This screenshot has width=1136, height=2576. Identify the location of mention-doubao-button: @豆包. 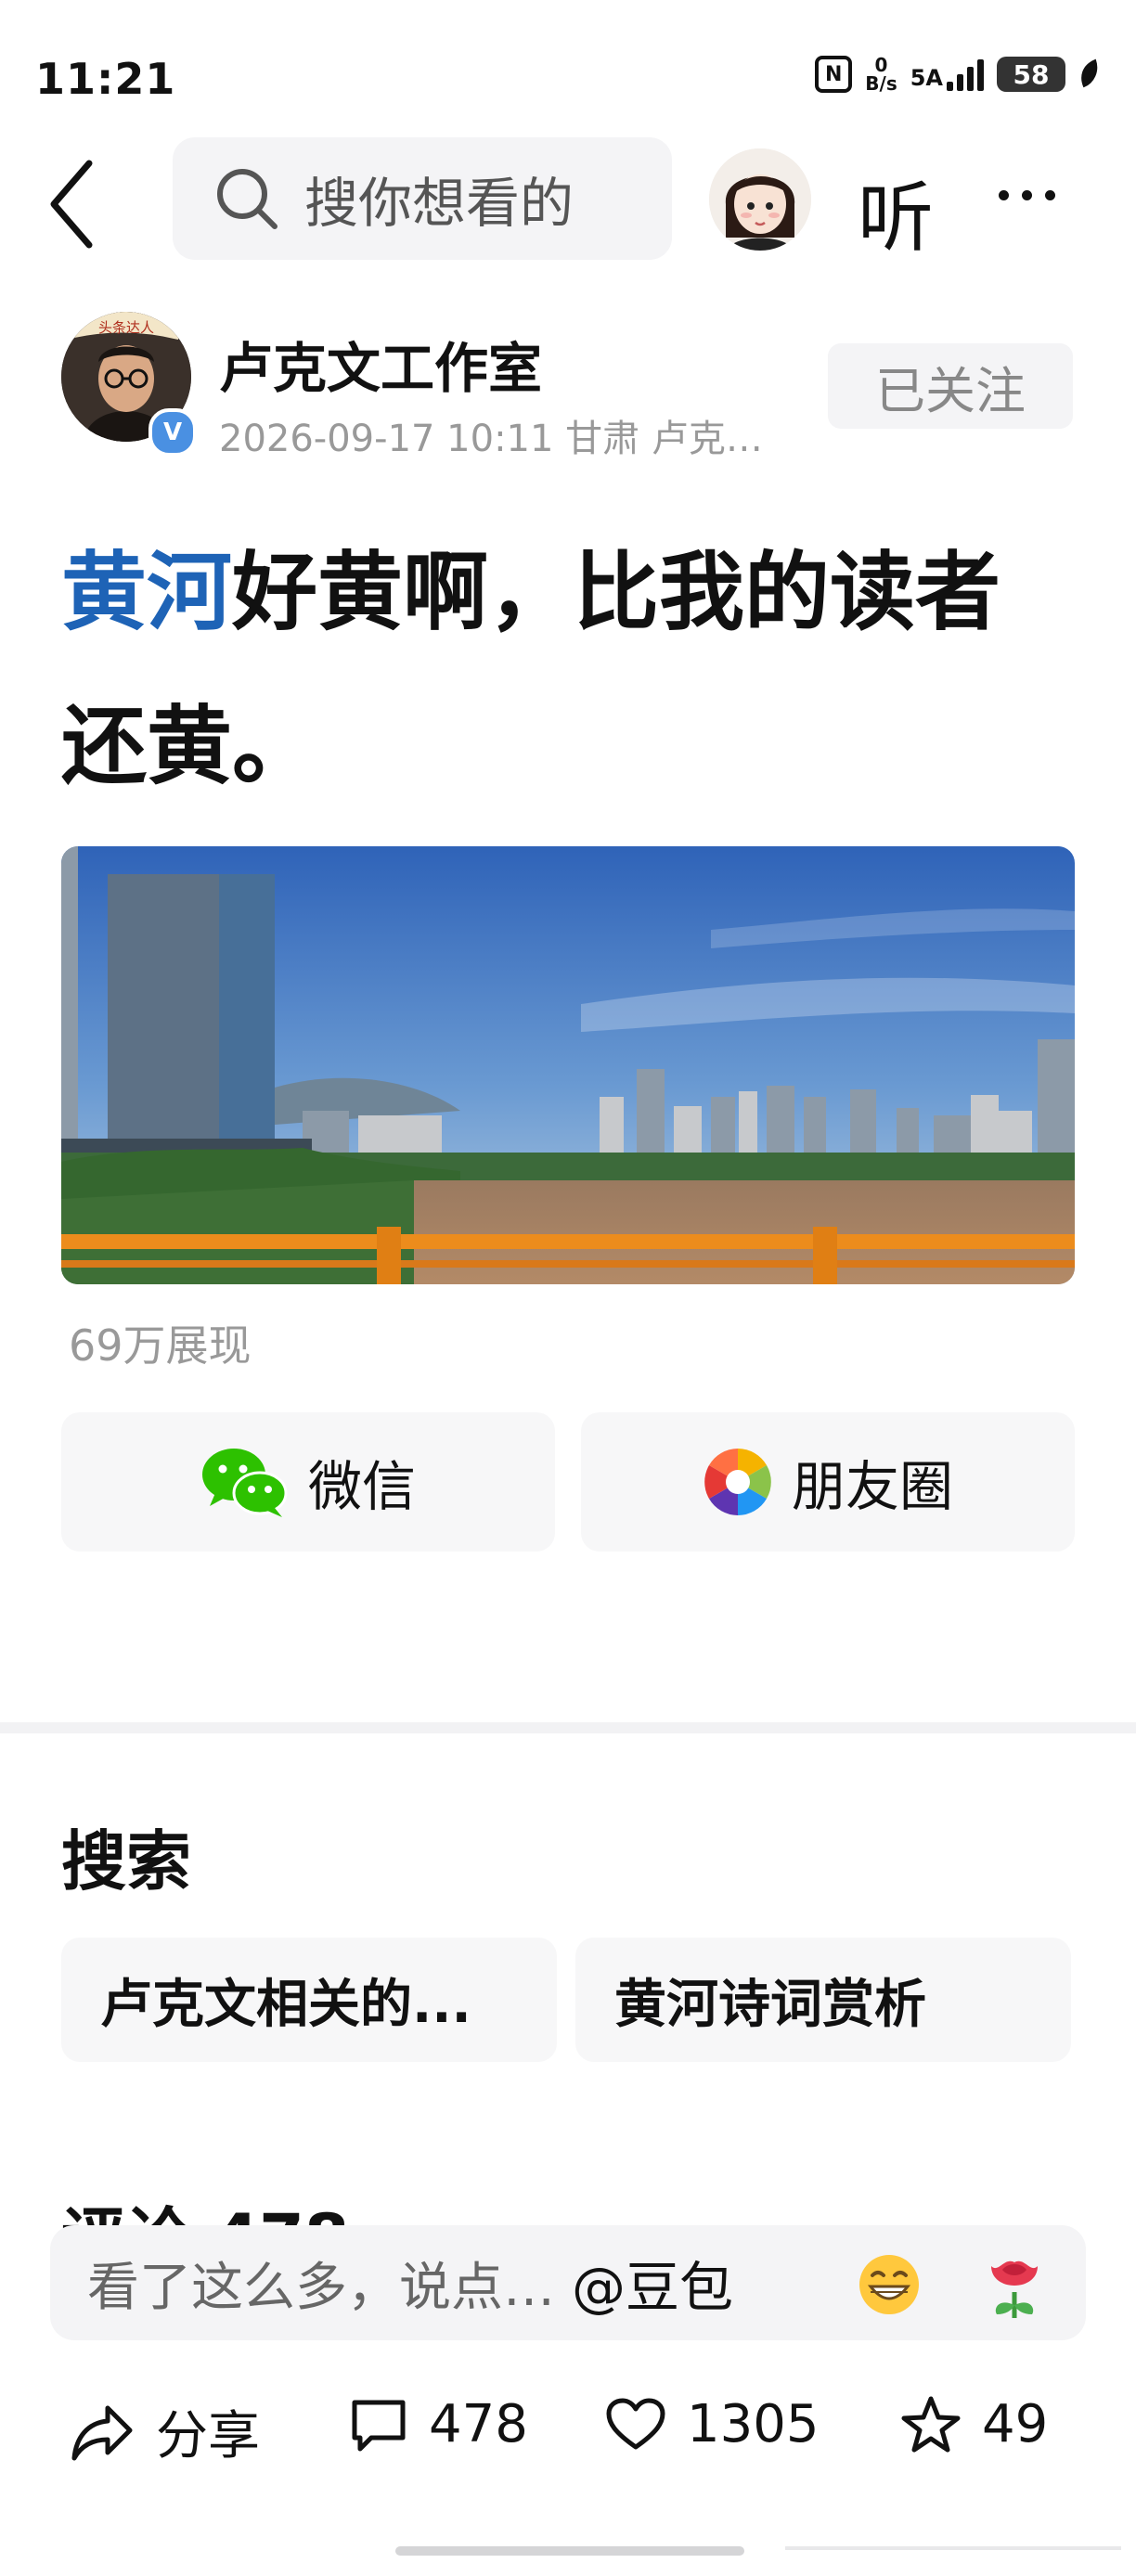
(652, 2283).